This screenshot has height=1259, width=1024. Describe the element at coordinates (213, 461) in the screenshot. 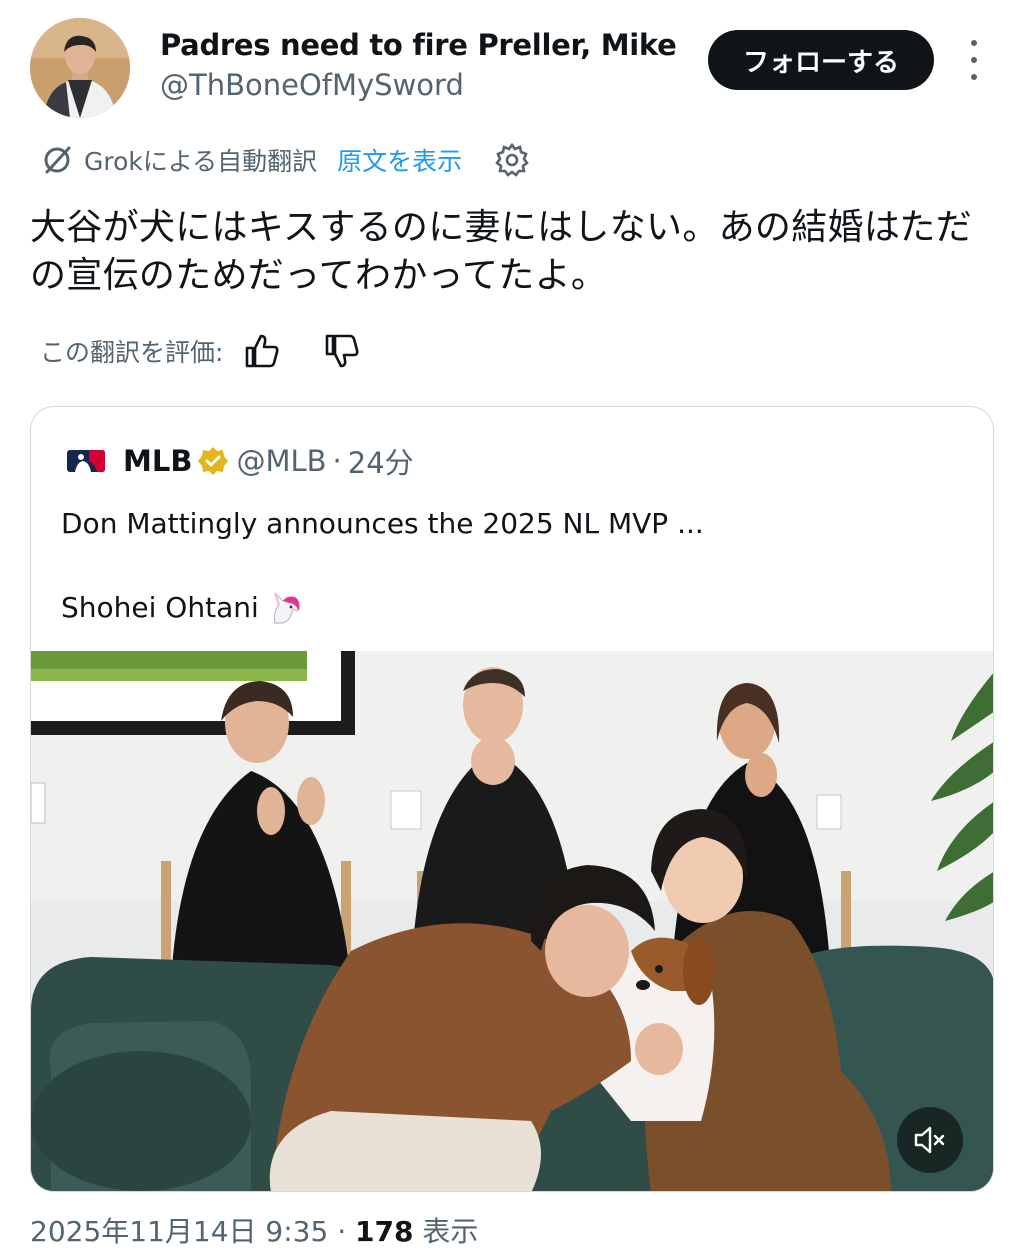

I see `verified-badge-icon` at that location.